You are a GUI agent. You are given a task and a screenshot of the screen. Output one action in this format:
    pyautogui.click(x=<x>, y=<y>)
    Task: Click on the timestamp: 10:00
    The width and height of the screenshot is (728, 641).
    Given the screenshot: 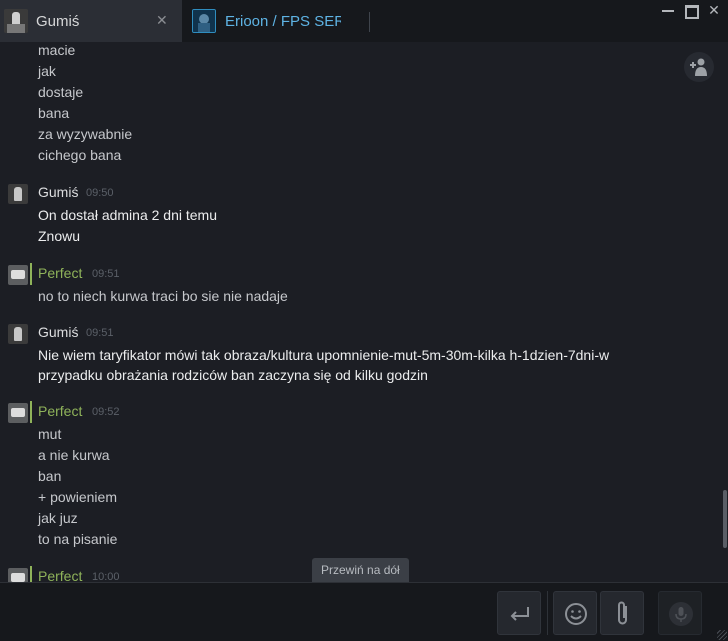 What is the action you would take?
    pyautogui.click(x=106, y=576)
    